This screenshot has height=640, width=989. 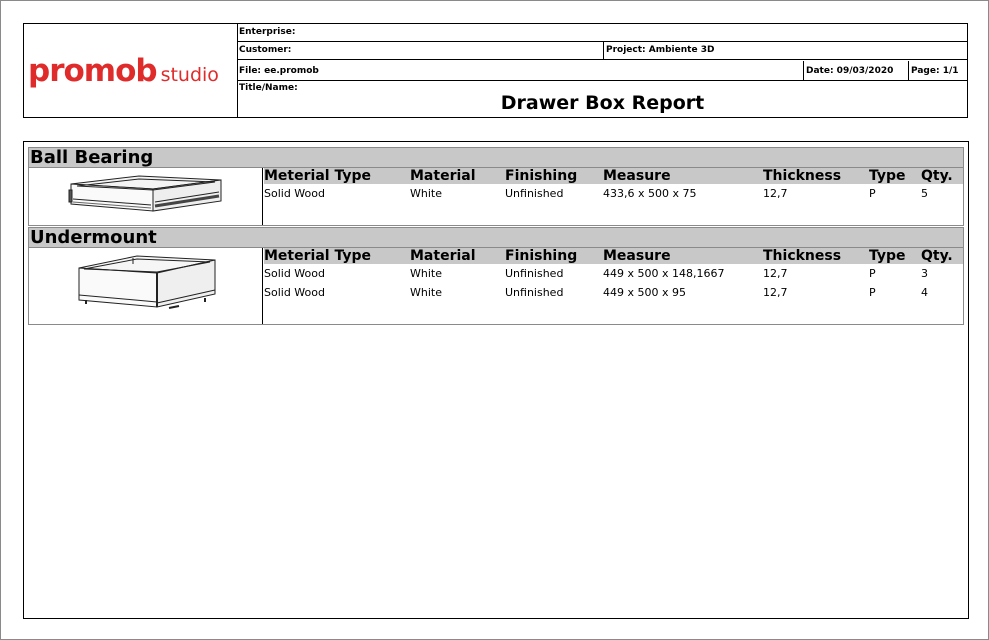 What do you see at coordinates (496, 157) in the screenshot?
I see `group-title-ball-bearing: Ball Bearing` at bounding box center [496, 157].